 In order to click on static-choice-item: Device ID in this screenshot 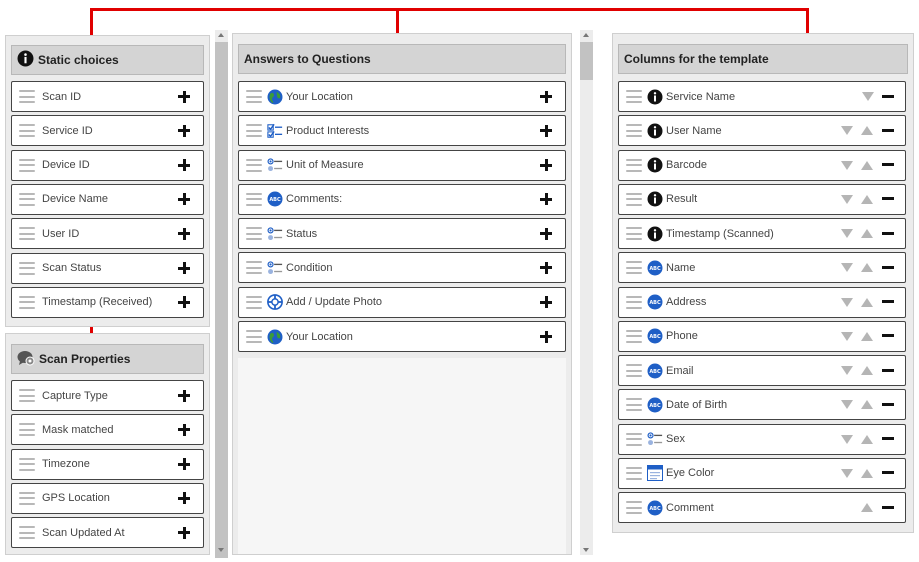, I will do `click(107, 165)`.